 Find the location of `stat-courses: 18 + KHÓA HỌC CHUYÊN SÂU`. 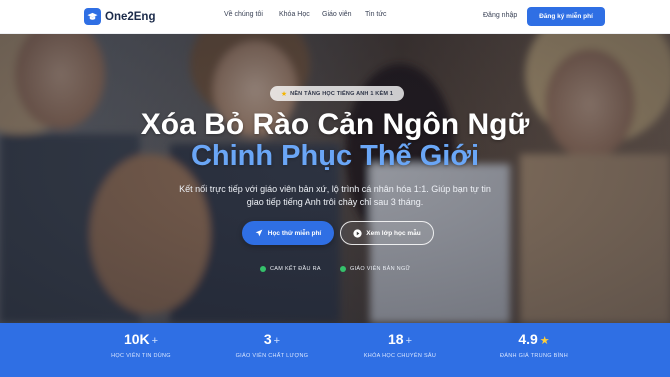

stat-courses: 18 + KHÓA HỌC CHUYÊN SÂU is located at coordinates (400, 345).